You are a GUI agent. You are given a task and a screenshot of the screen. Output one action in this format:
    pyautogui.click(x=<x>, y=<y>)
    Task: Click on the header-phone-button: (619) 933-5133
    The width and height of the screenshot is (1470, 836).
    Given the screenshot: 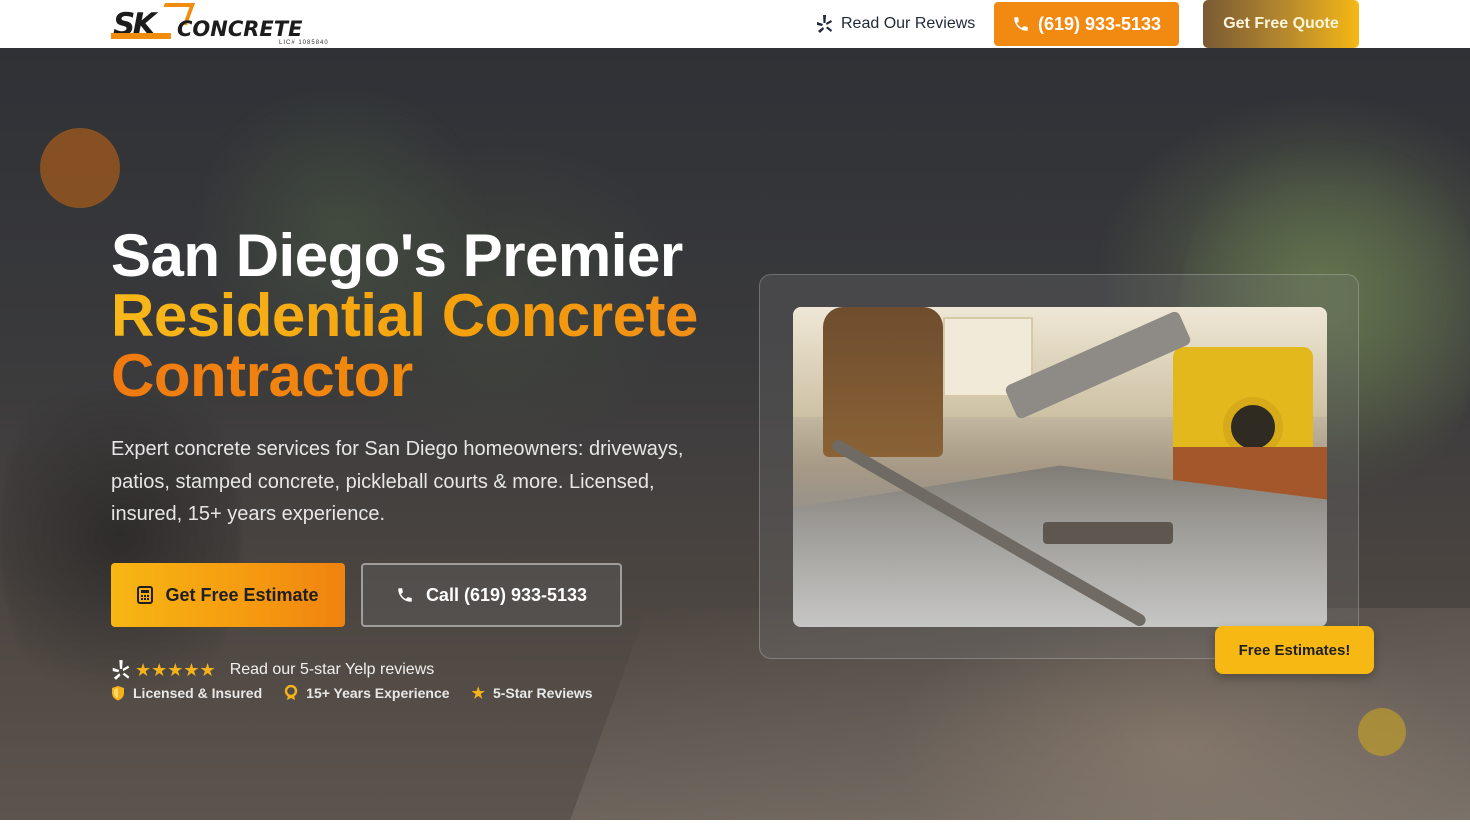 What is the action you would take?
    pyautogui.click(x=1086, y=24)
    